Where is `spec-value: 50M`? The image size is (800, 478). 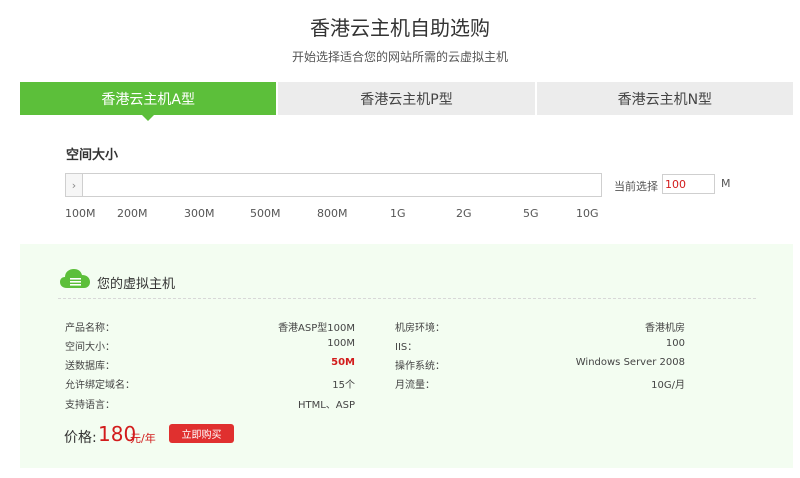
spec-value: 50M is located at coordinates (343, 362).